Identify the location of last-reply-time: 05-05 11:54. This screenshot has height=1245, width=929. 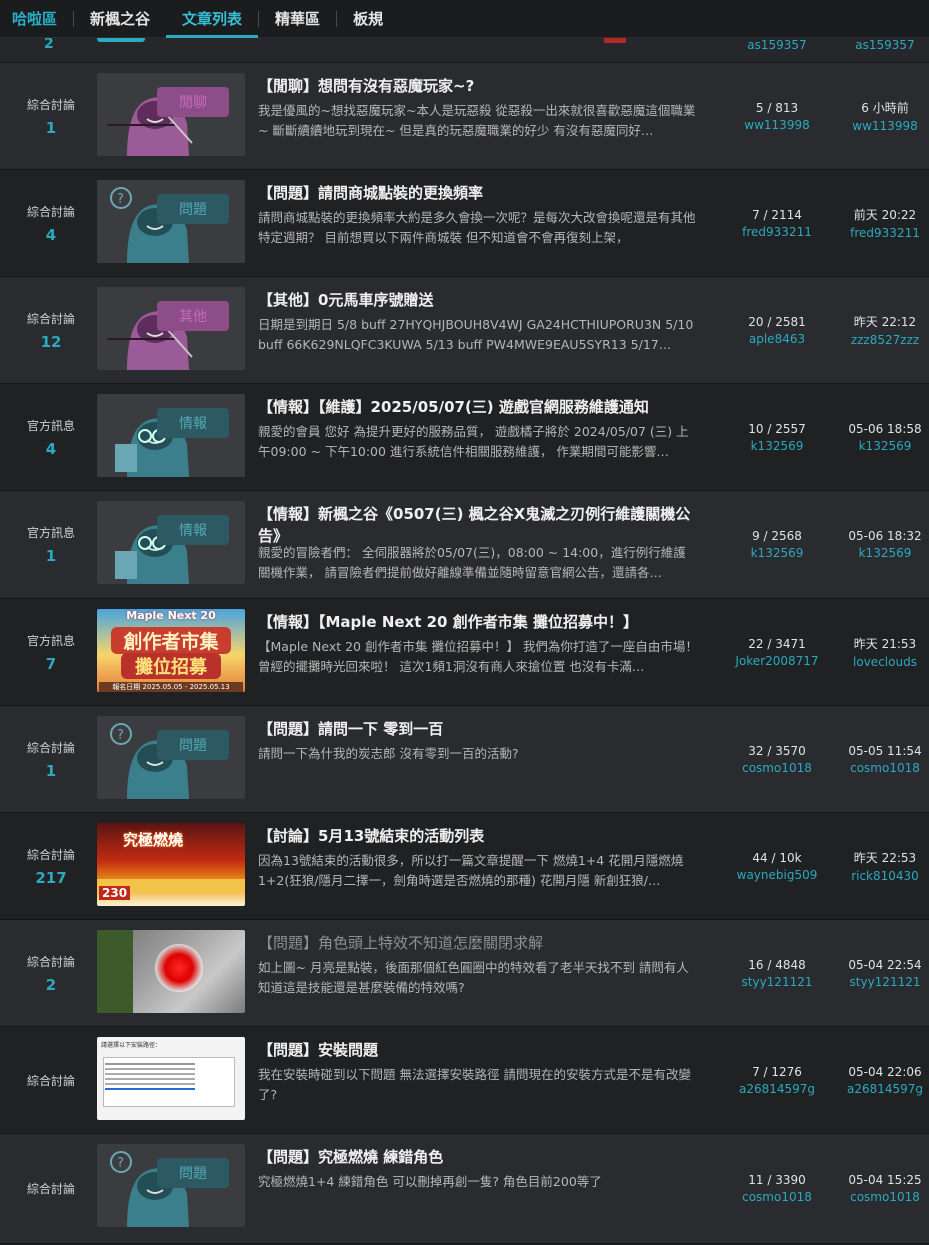
(884, 751).